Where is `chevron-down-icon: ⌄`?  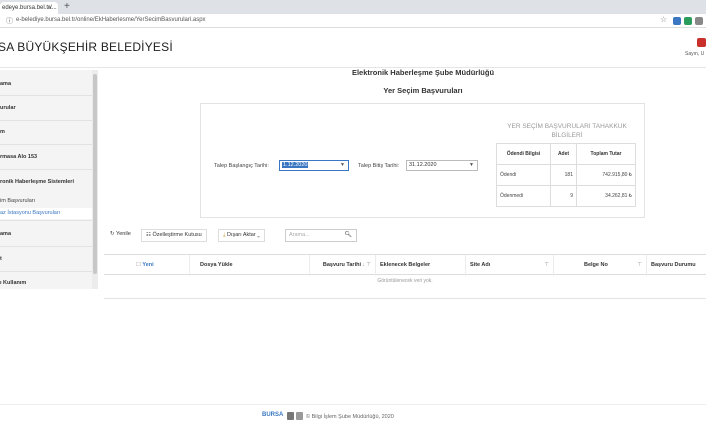 chevron-down-icon: ⌄ is located at coordinates (258, 235).